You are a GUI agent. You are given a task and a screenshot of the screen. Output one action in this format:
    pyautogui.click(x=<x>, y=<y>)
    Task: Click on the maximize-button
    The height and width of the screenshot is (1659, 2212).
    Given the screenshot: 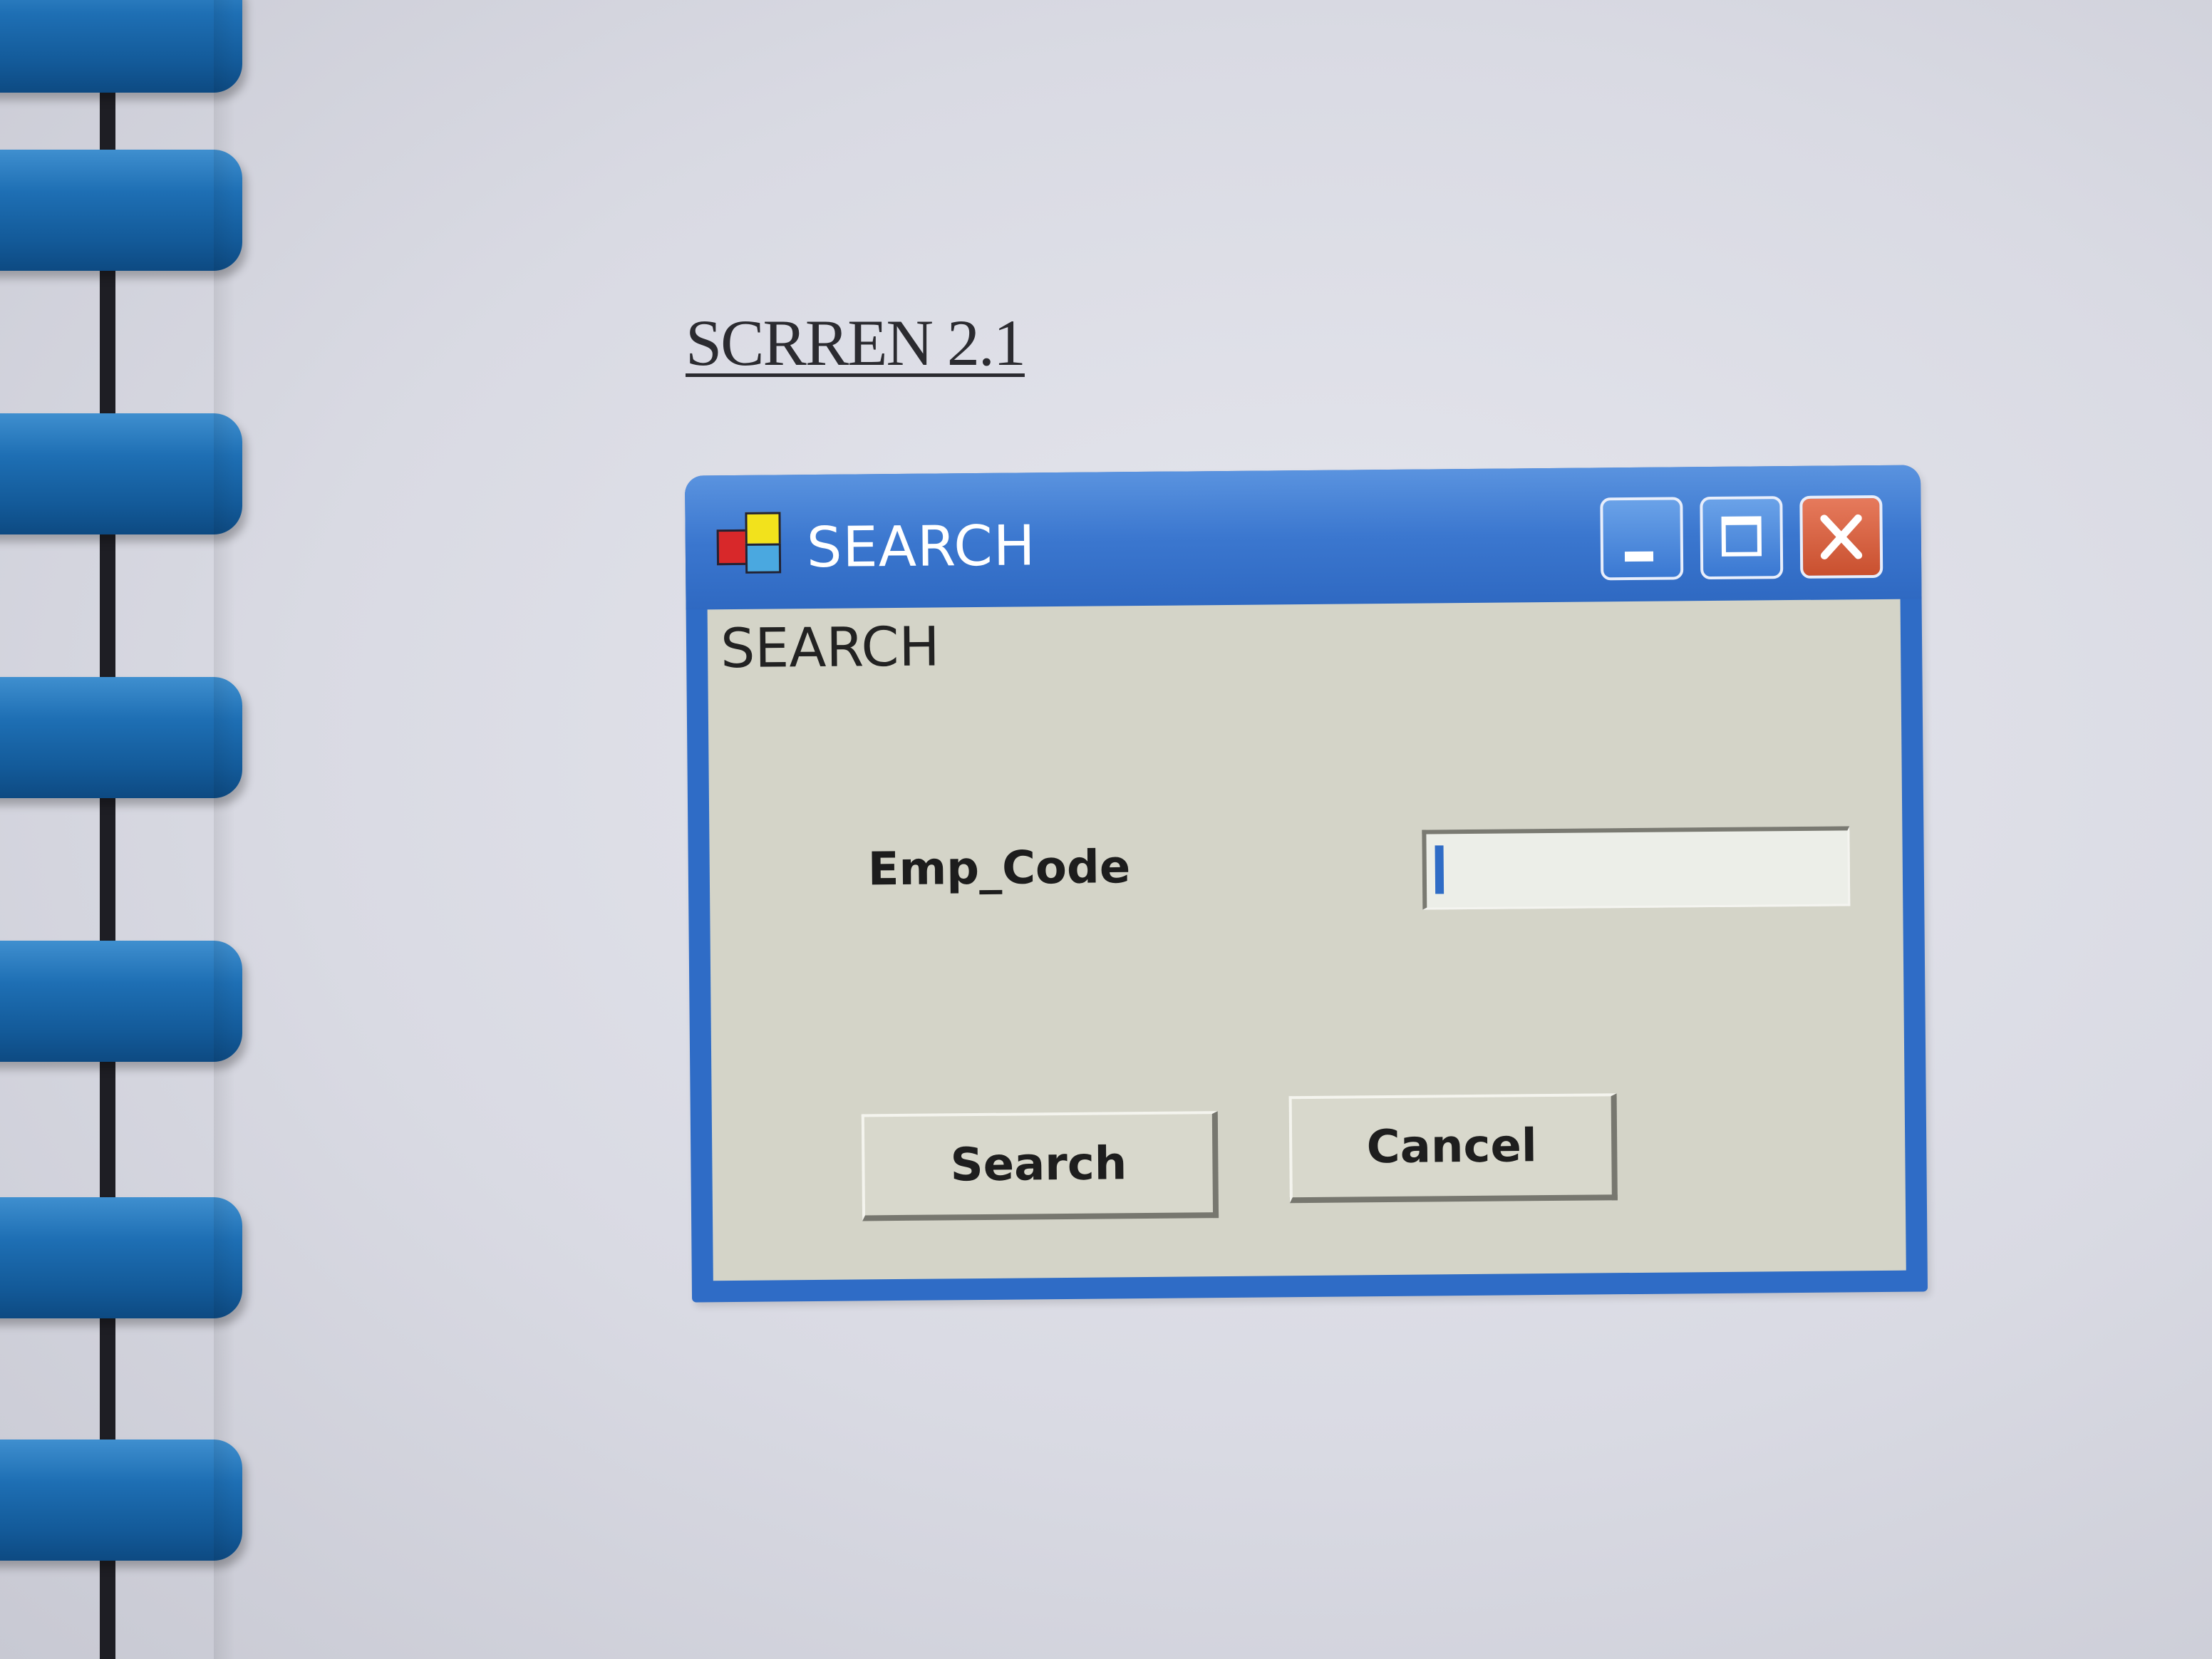 What is the action you would take?
    pyautogui.click(x=1742, y=538)
    